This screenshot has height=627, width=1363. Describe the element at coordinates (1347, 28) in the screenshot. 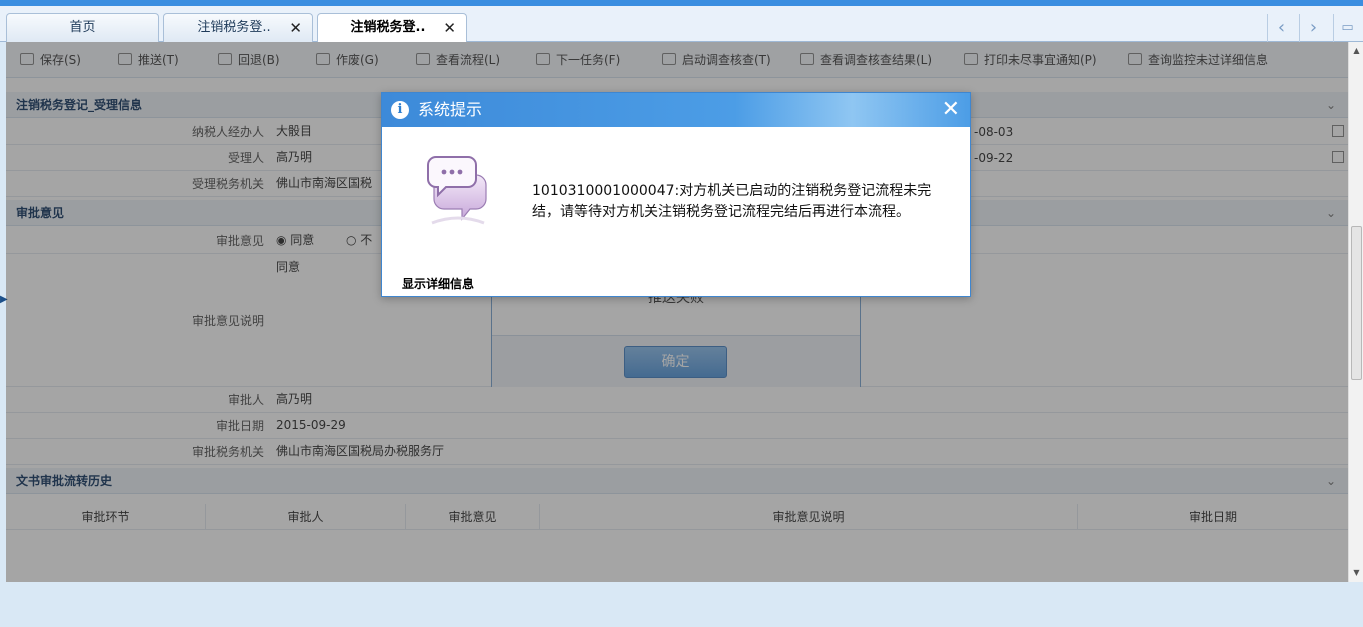

I see `maximize-icon: ▭` at that location.